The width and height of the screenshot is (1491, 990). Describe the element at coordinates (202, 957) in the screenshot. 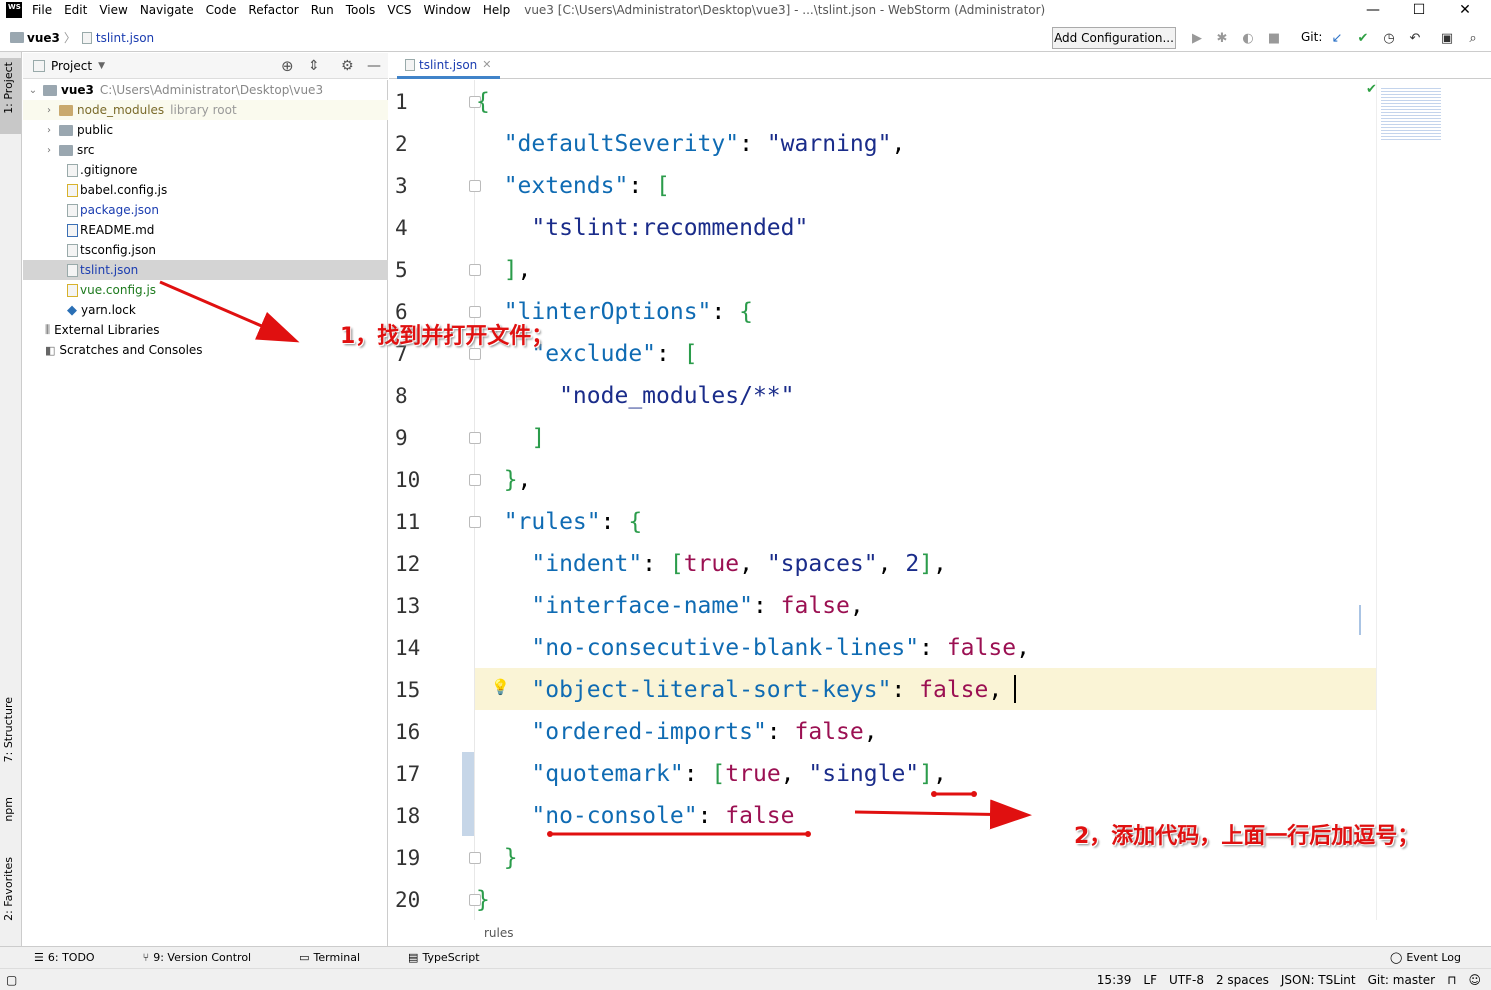

I see `tab-vcs-label: 9: Version Control` at that location.